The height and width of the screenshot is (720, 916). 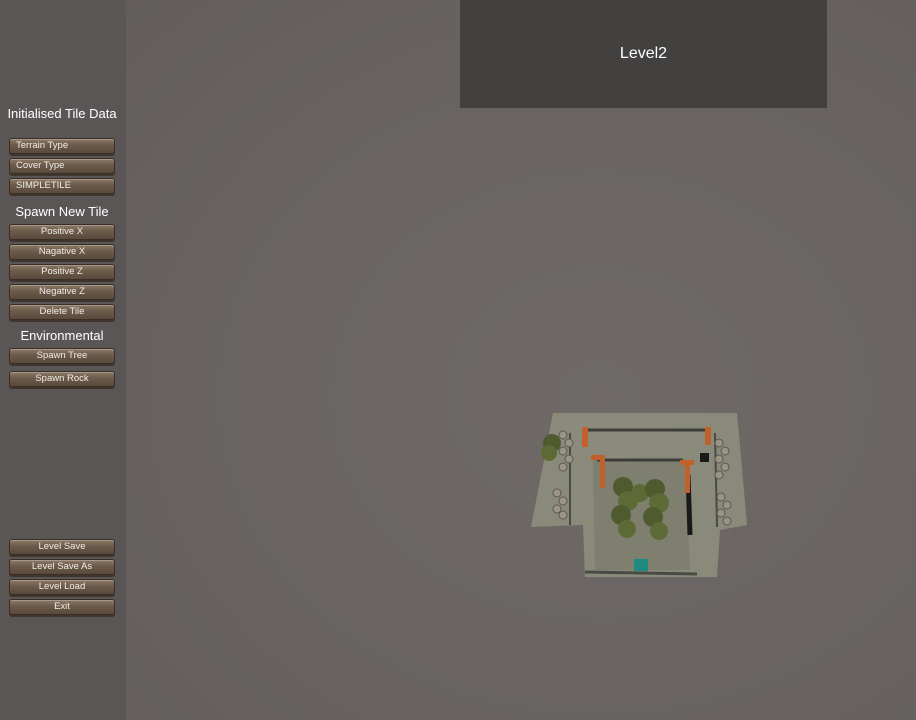 What do you see at coordinates (62, 379) in the screenshot?
I see `spawn-rock-button: Spawn Rock` at bounding box center [62, 379].